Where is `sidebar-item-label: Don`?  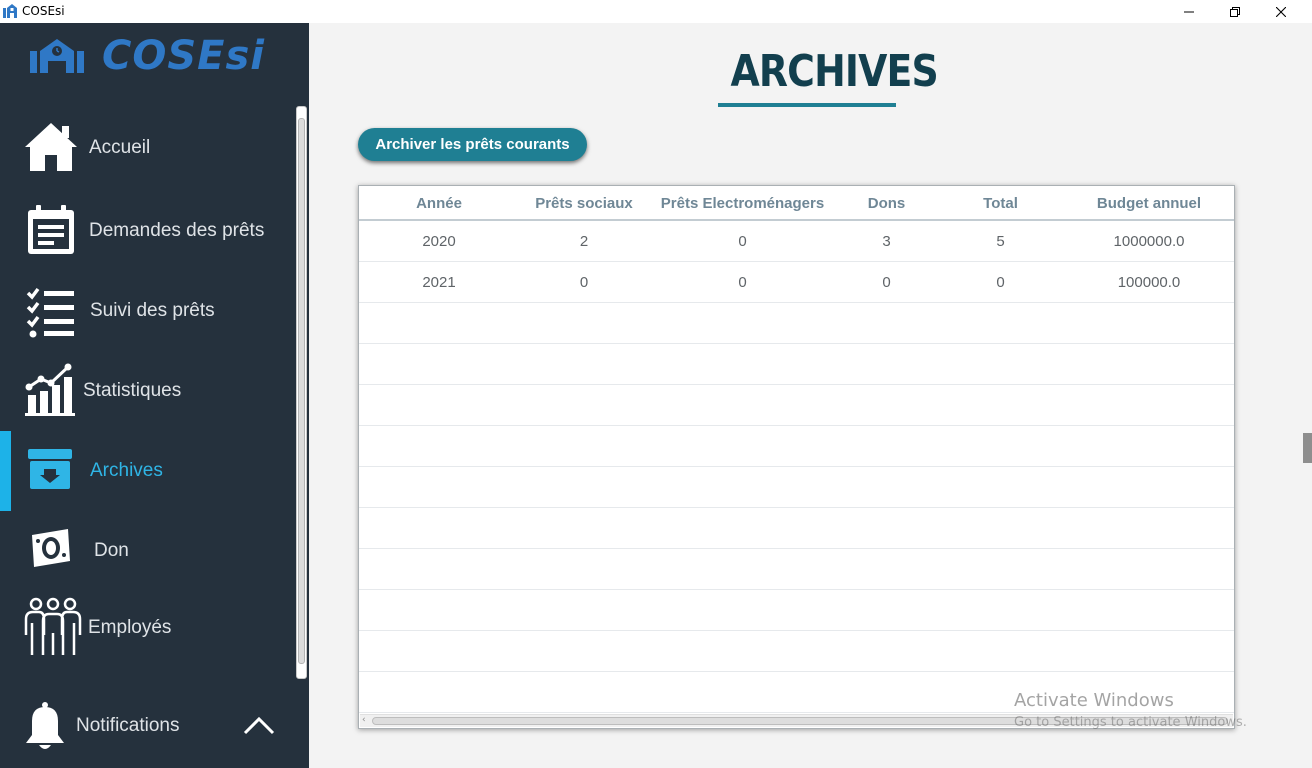
sidebar-item-label: Don is located at coordinates (111, 550).